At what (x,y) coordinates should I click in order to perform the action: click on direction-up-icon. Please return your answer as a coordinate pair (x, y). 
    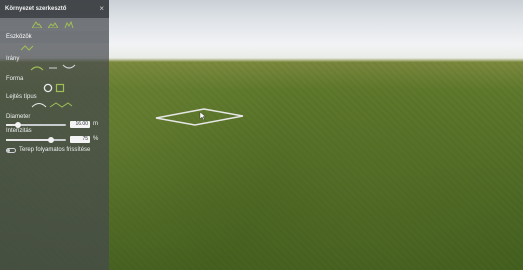
    Looking at the image, I should click on (37, 68).